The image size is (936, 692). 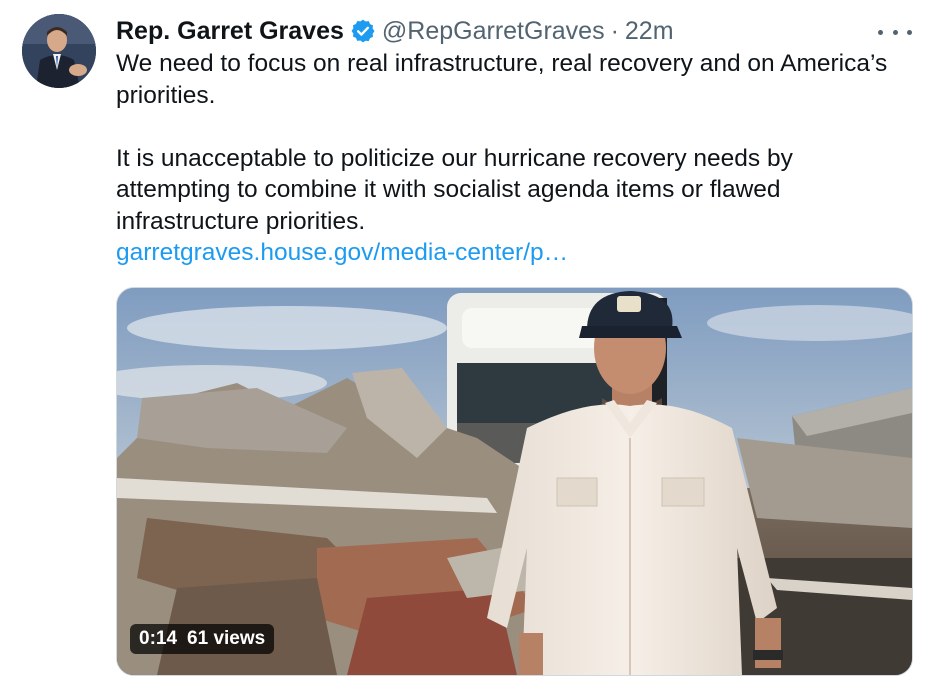 I want to click on video-duration-views-badge: 0:14 61 views, so click(x=202, y=639).